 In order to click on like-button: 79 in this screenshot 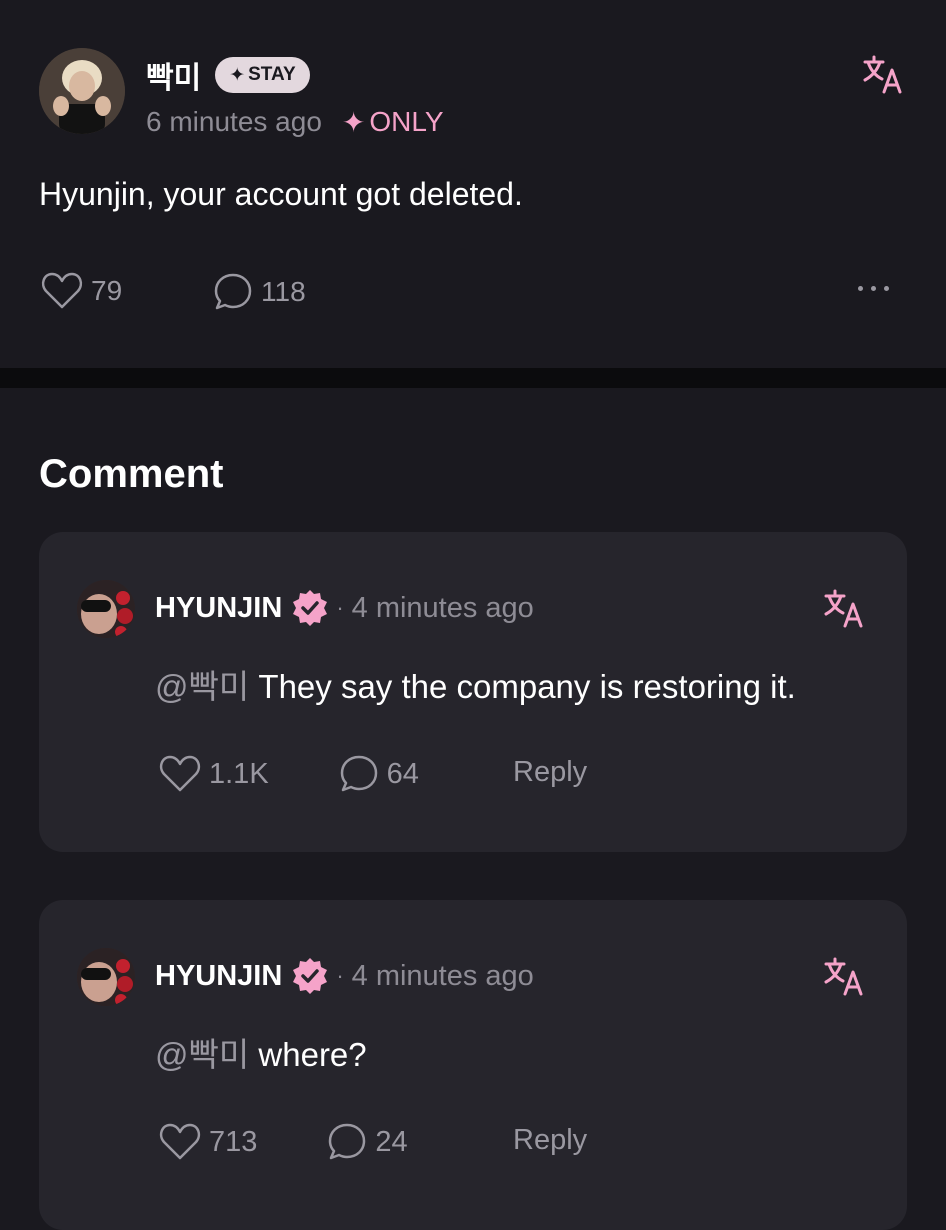, I will do `click(81, 291)`.